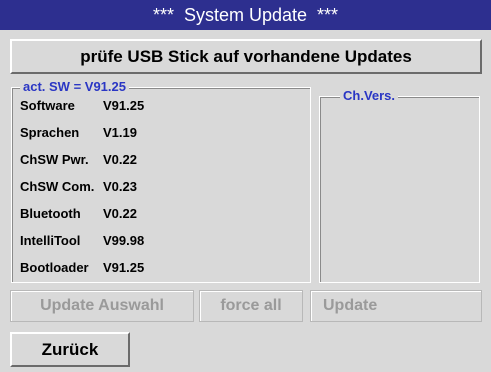  What do you see at coordinates (120, 132) in the screenshot?
I see `version-value: V1.19` at bounding box center [120, 132].